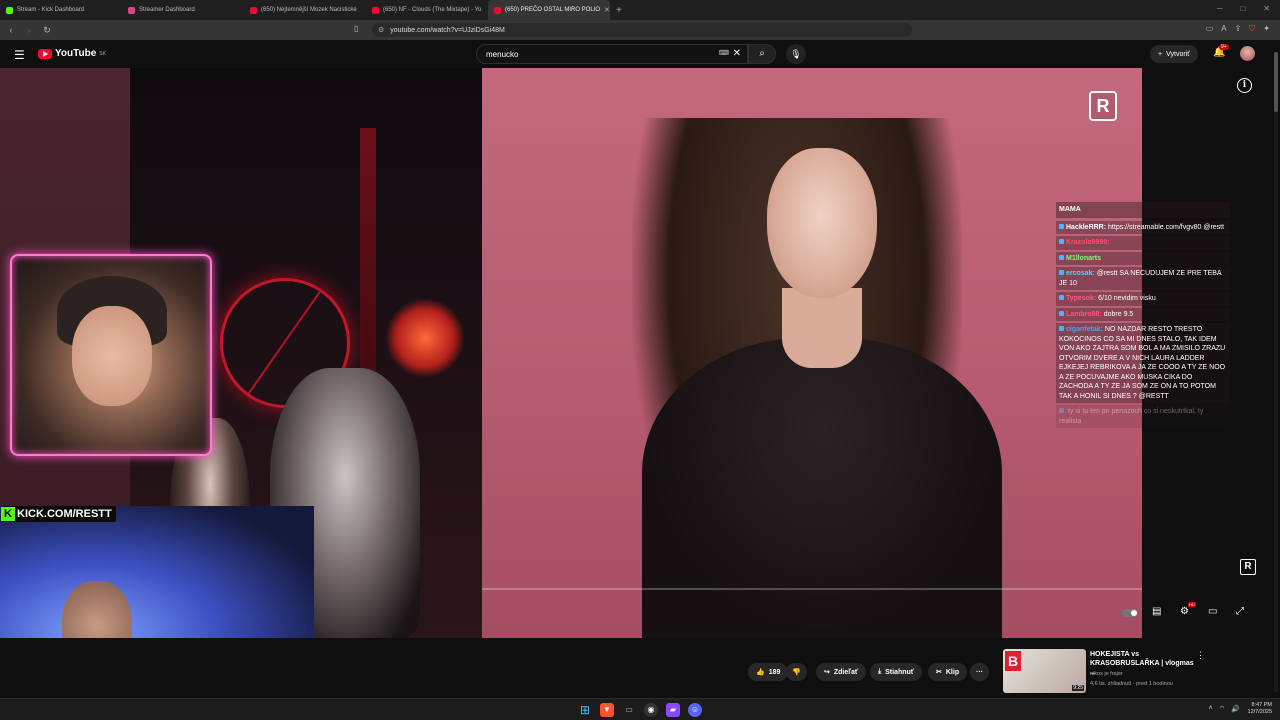 Image resolution: width=1280 pixels, height=720 pixels. I want to click on browser-tab: (650) NF - Clouds (The Mixtape) - Yo, so click(427, 10).